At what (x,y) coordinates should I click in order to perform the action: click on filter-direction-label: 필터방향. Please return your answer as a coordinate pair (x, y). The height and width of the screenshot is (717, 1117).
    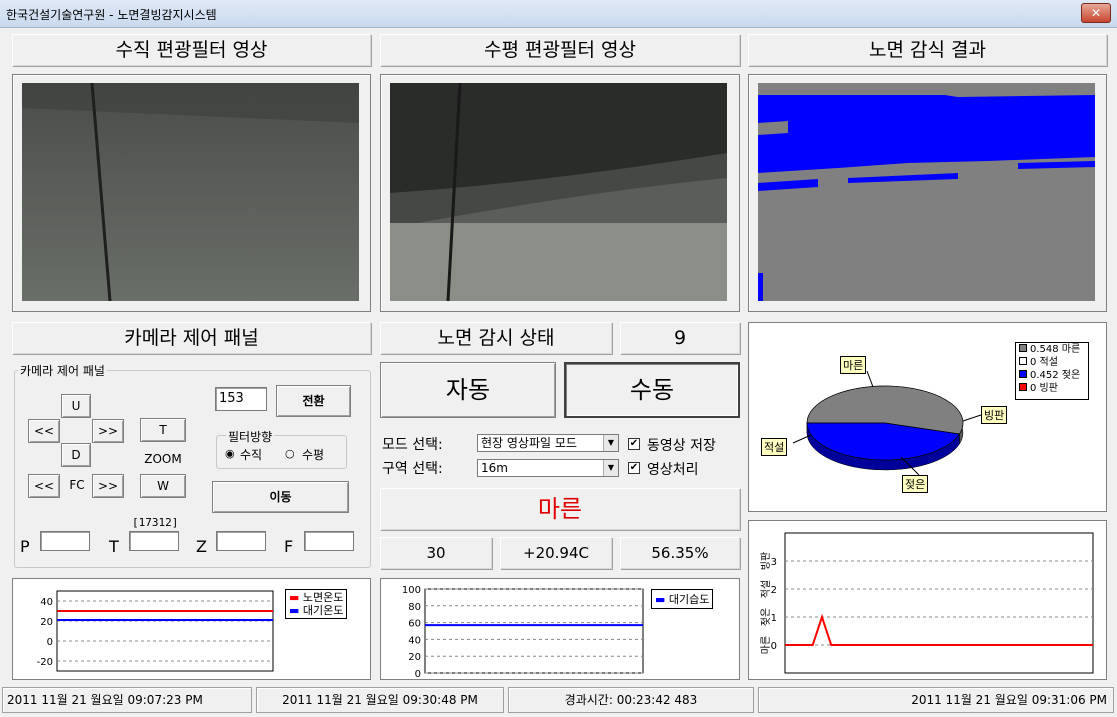
    Looking at the image, I should click on (250, 436).